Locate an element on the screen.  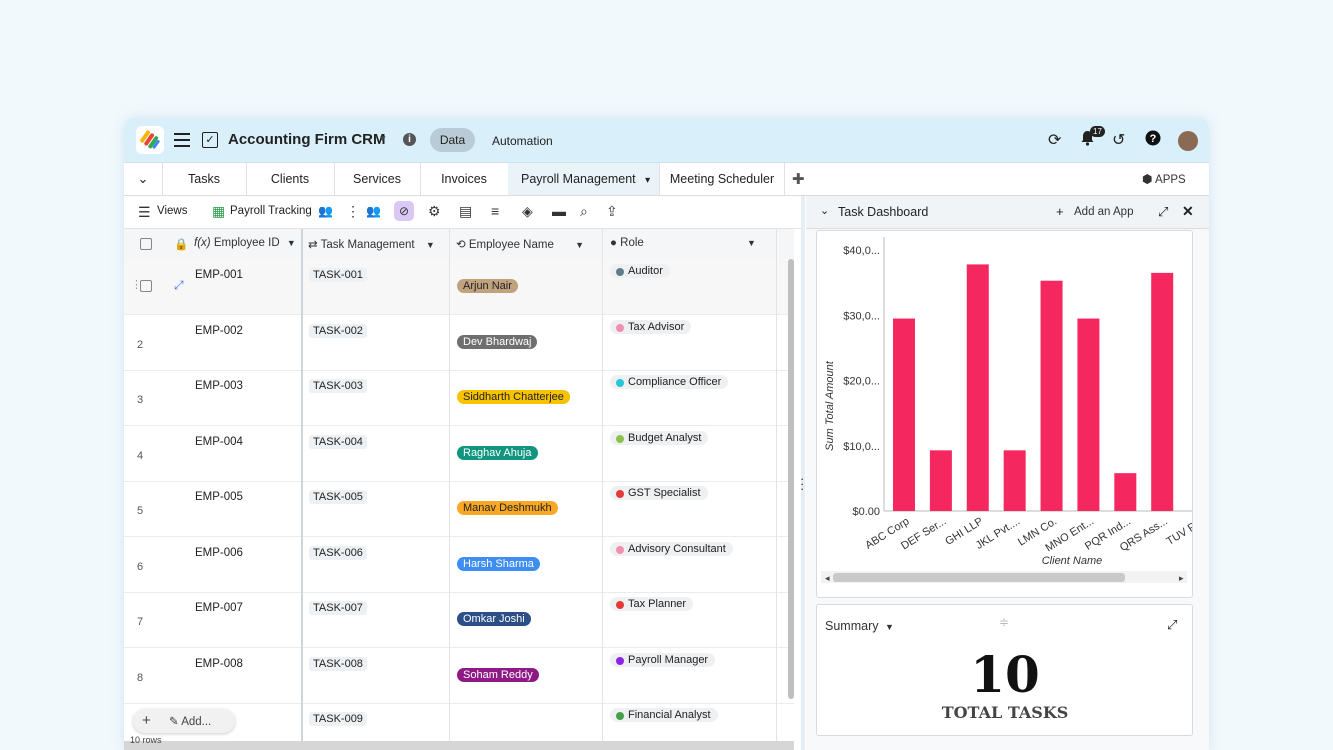
help-icon: ? is located at coordinates (1153, 140).